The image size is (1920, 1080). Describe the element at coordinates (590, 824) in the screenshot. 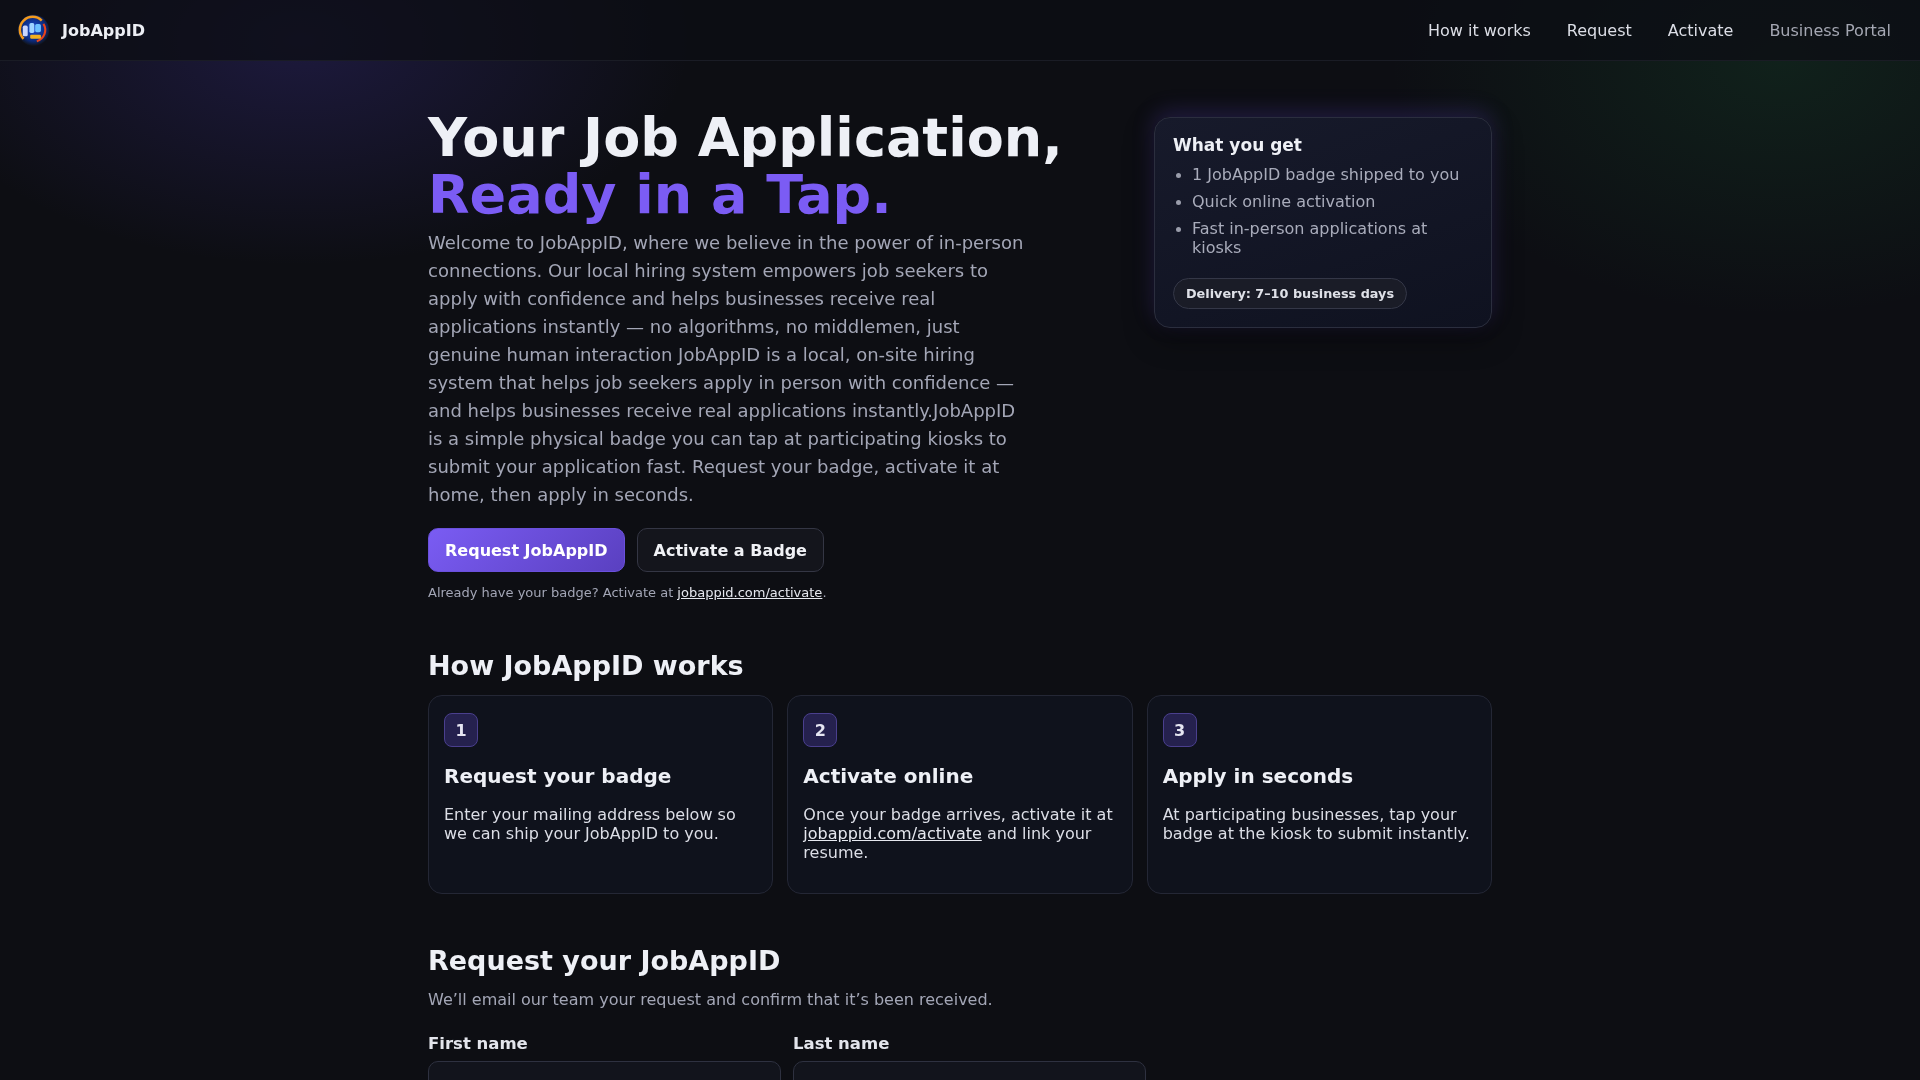

I see `step-description: Enter your mailing address below so we can ship your JobAppID to you.` at that location.